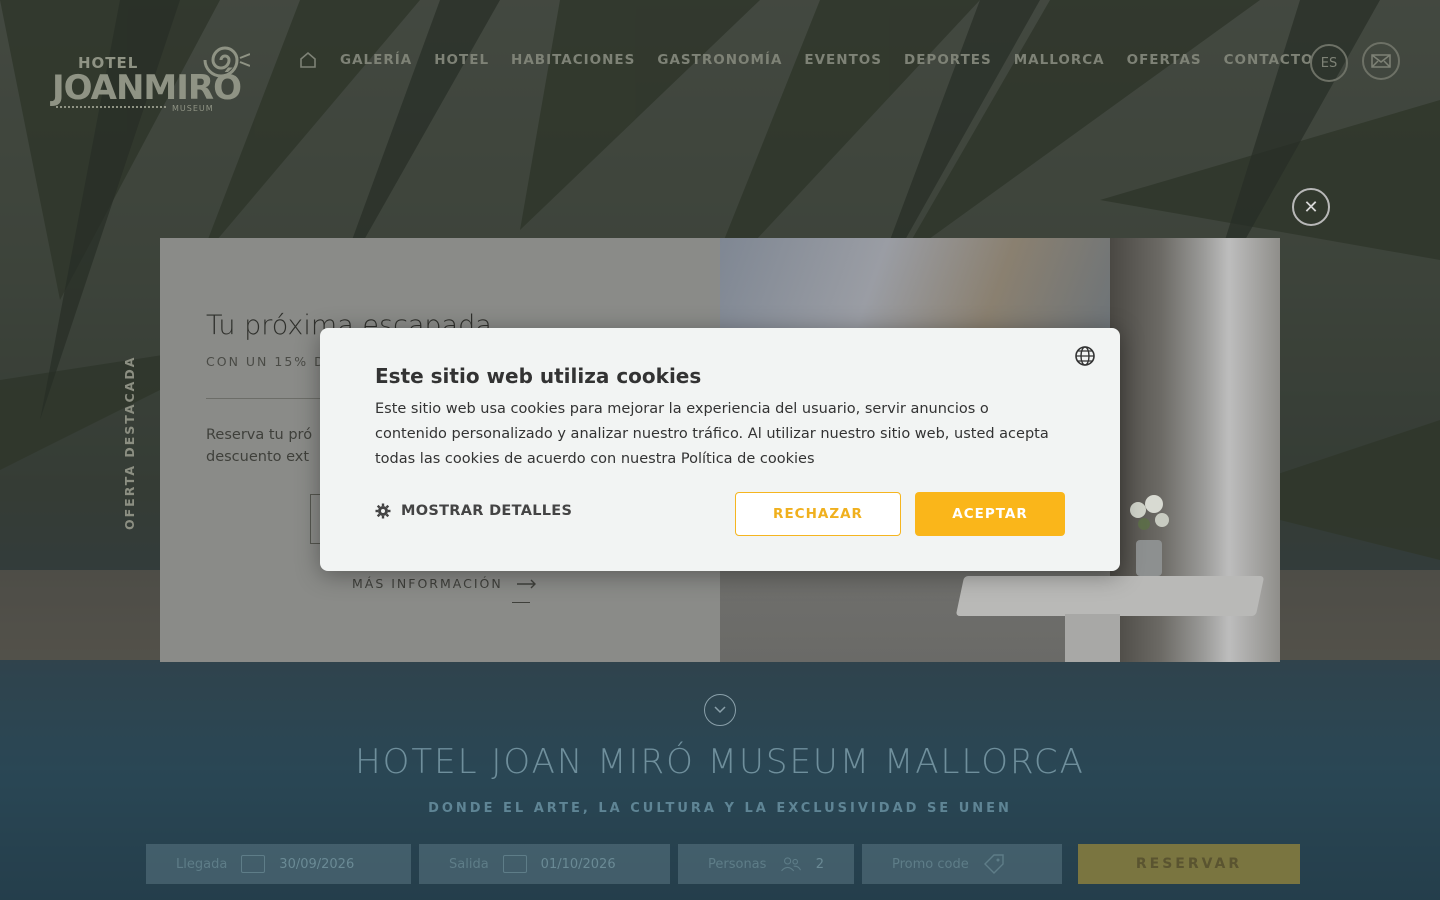 Image resolution: width=1440 pixels, height=900 pixels. Describe the element at coordinates (993, 864) in the screenshot. I see `tag-icon` at that location.